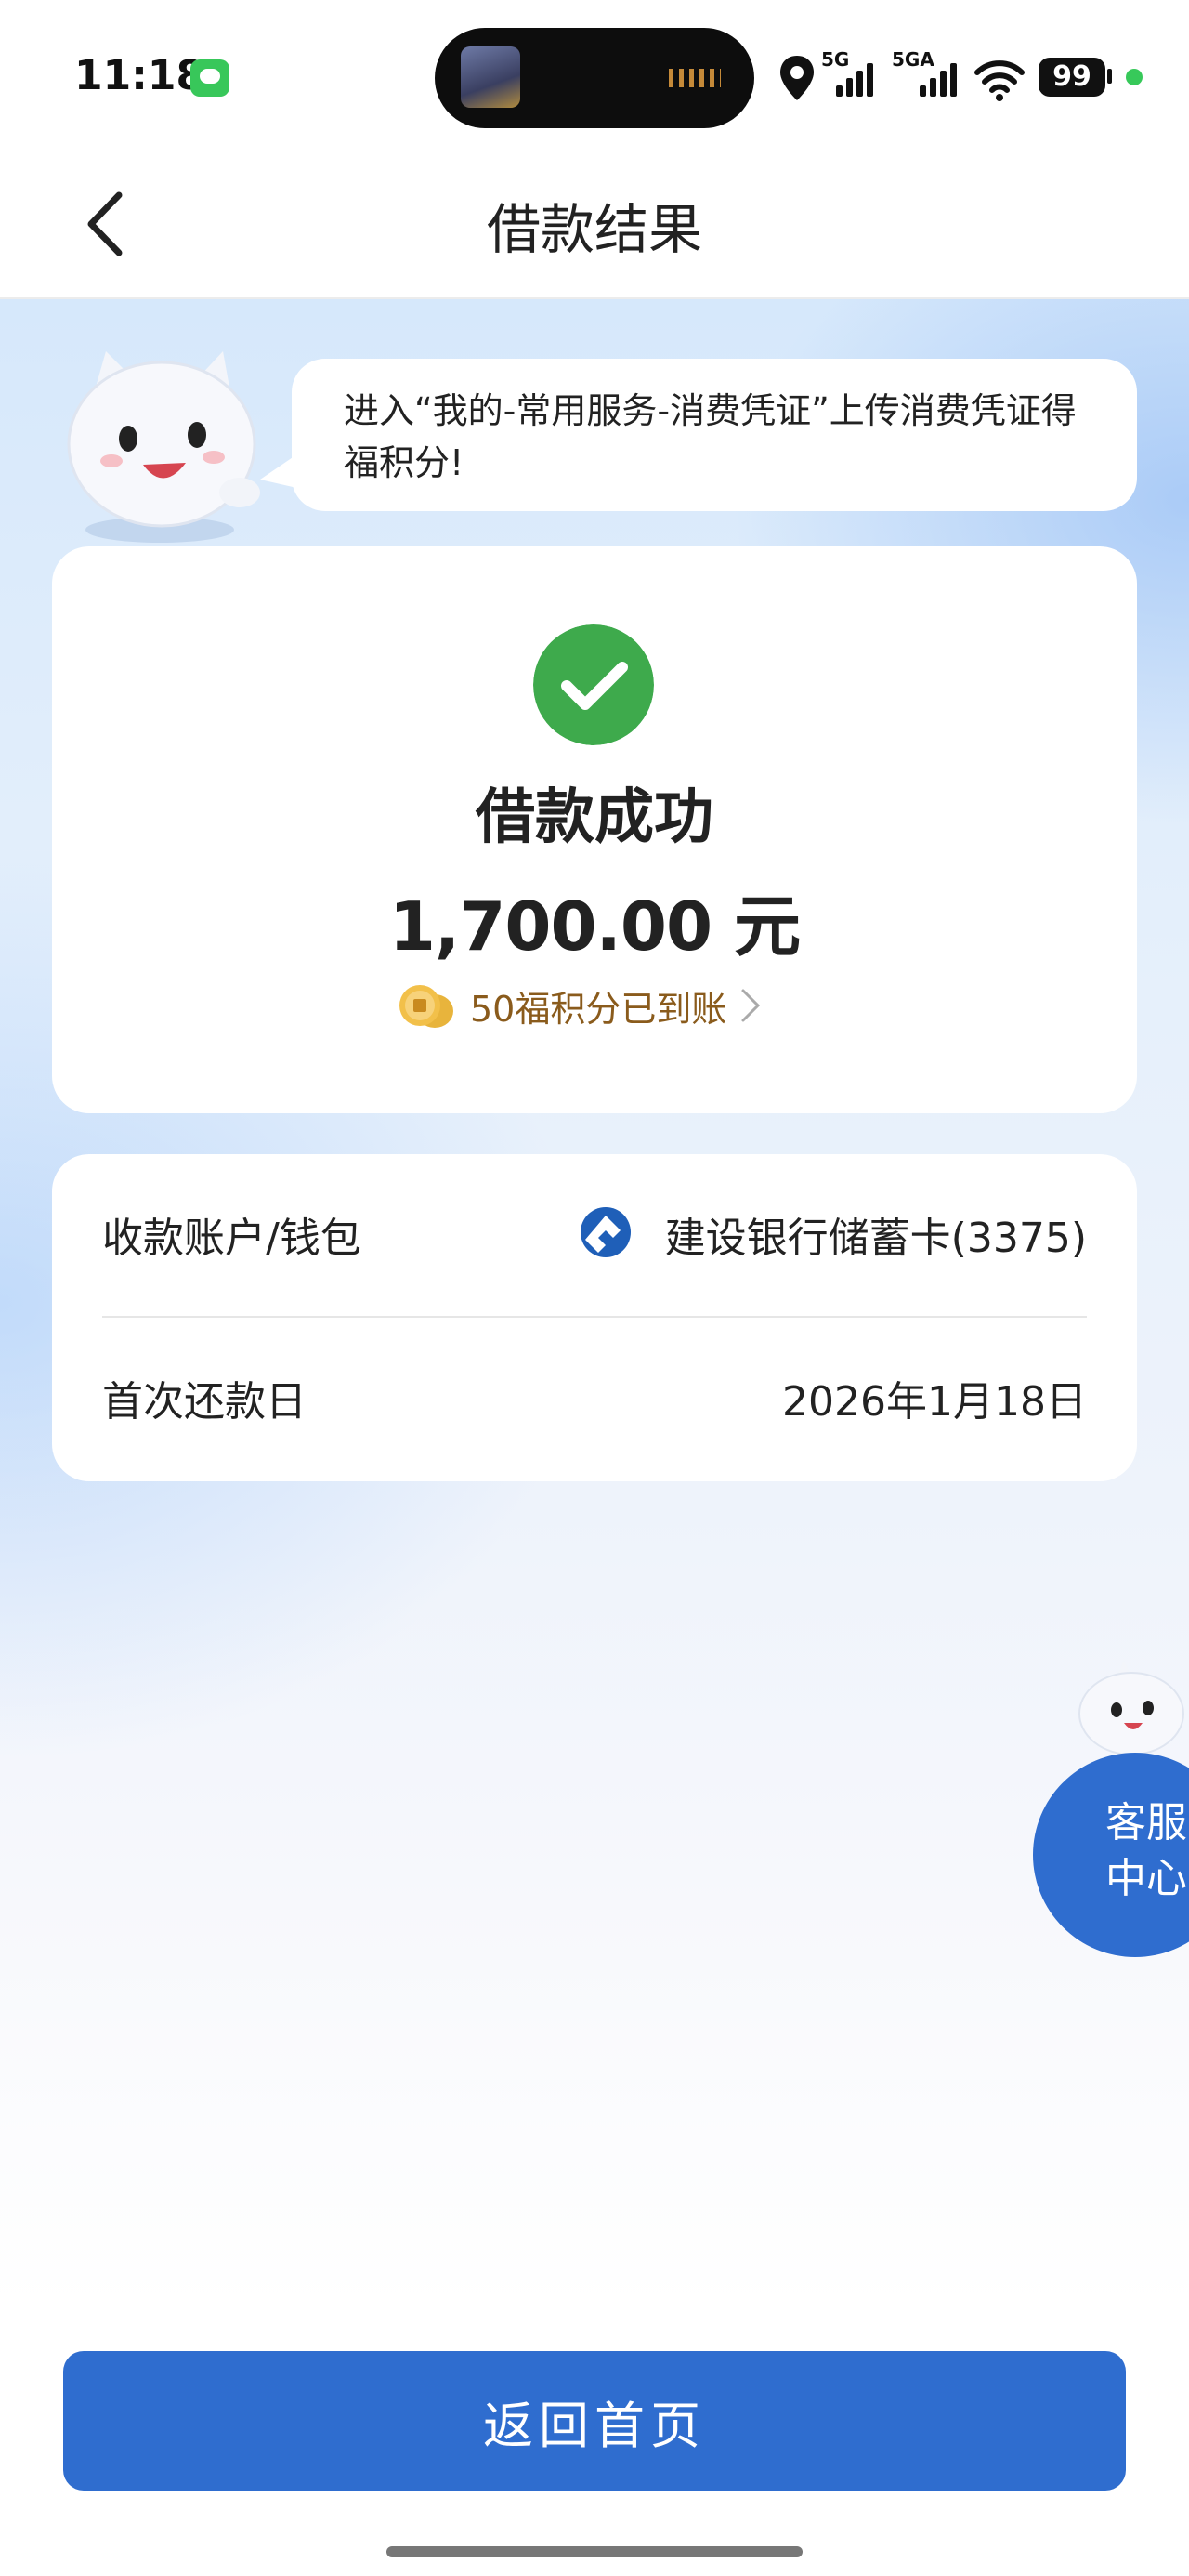 The width and height of the screenshot is (1189, 2576). Describe the element at coordinates (1109, 76) in the screenshot. I see `battery-tip` at that location.